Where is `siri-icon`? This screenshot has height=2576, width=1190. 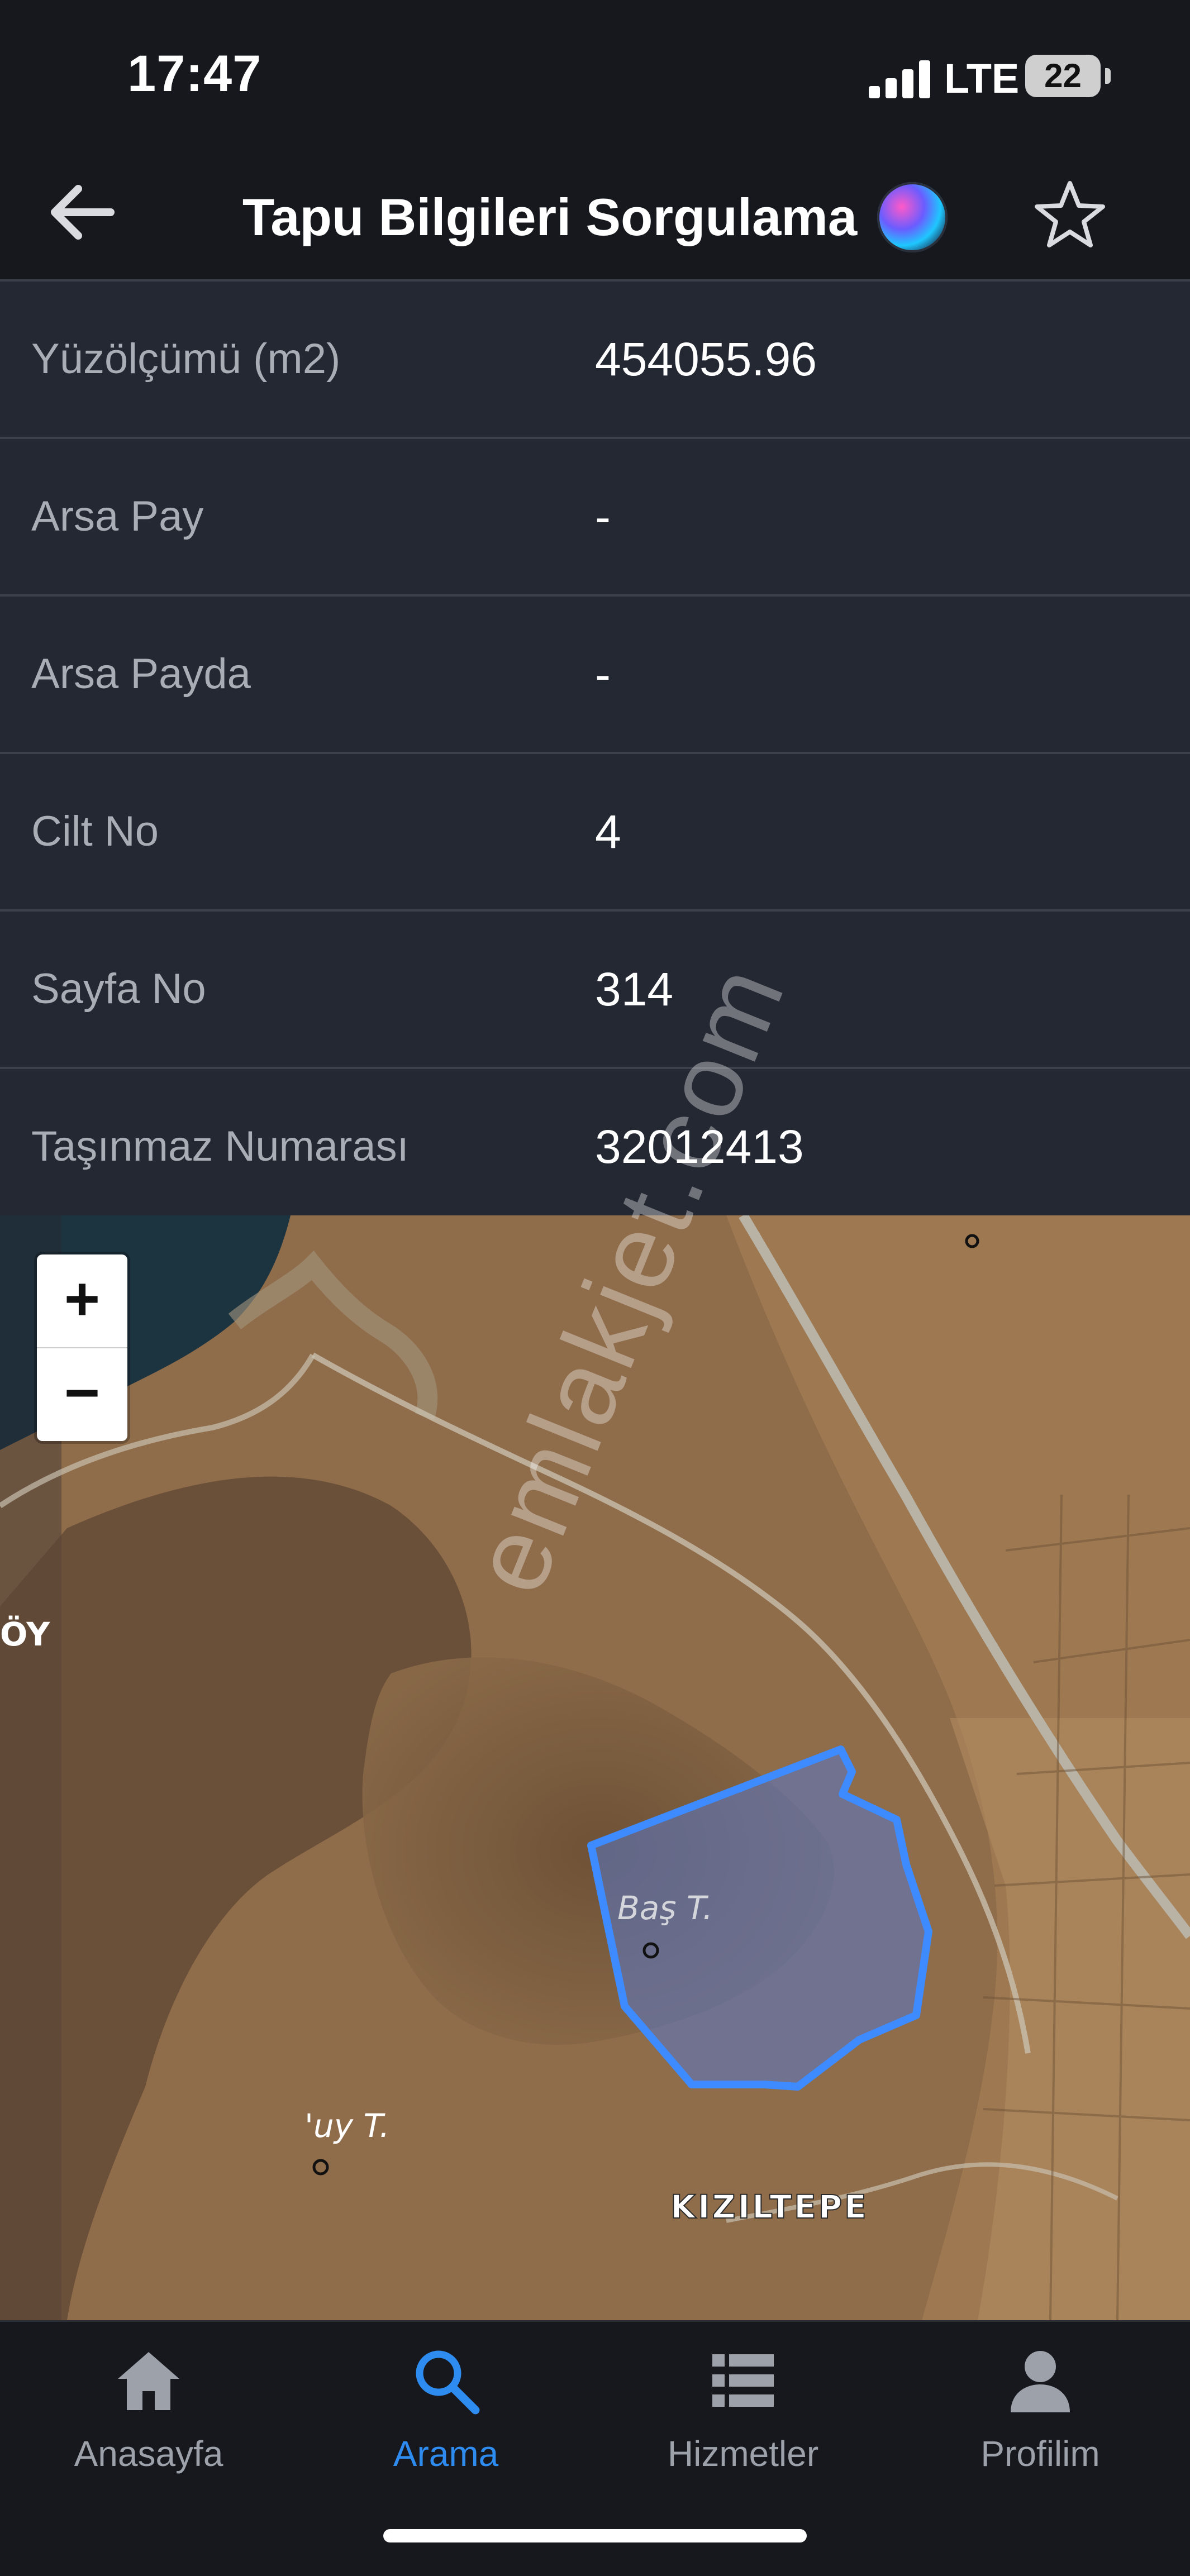
siri-icon is located at coordinates (912, 217).